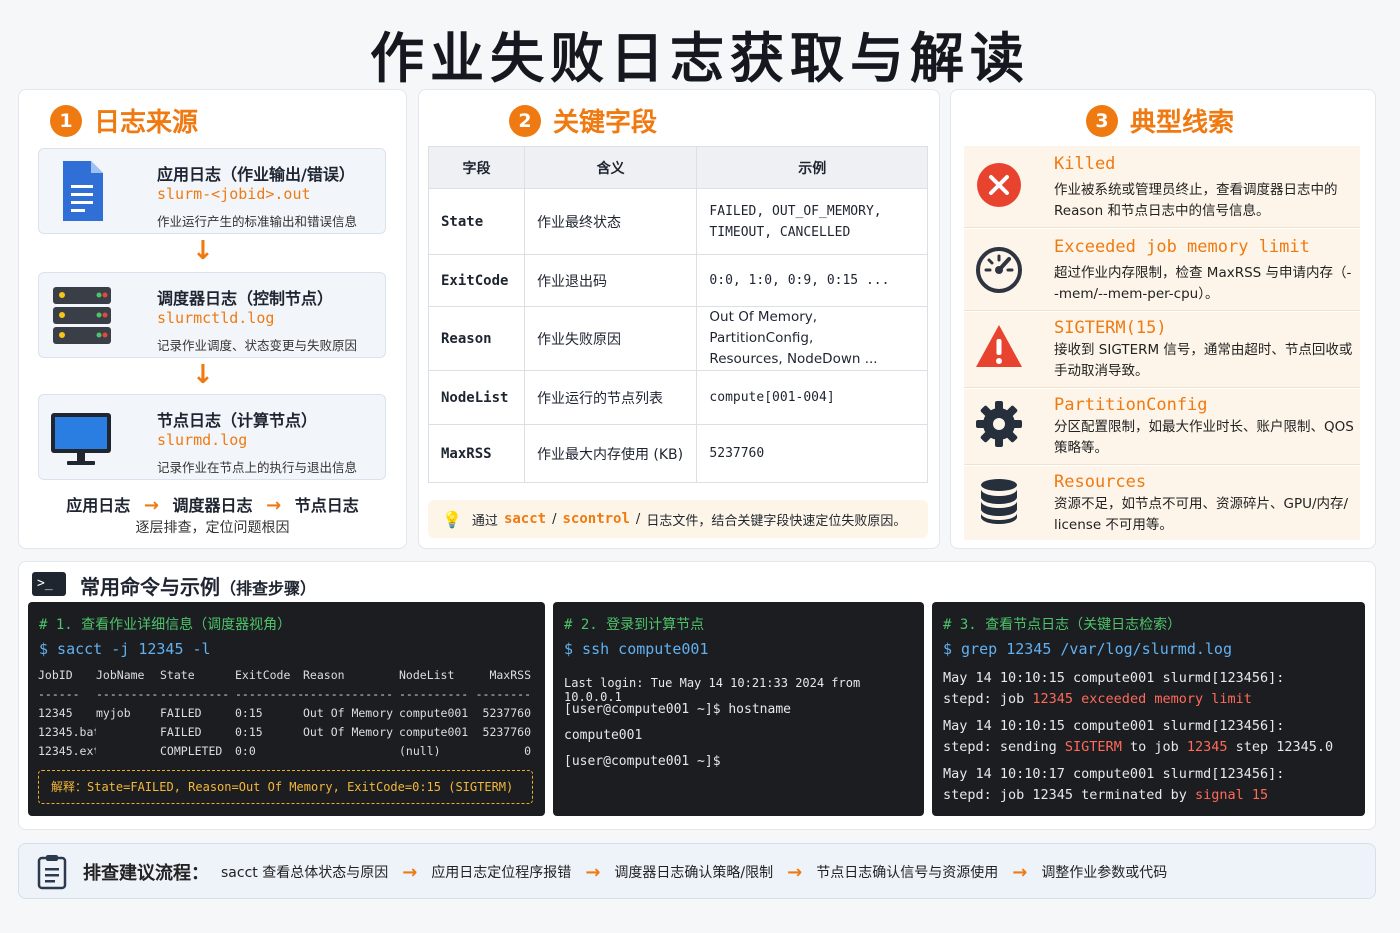 Image resolution: width=1400 pixels, height=933 pixels. Describe the element at coordinates (988, 699) in the screenshot. I see `log-text: stepd: job` at that location.